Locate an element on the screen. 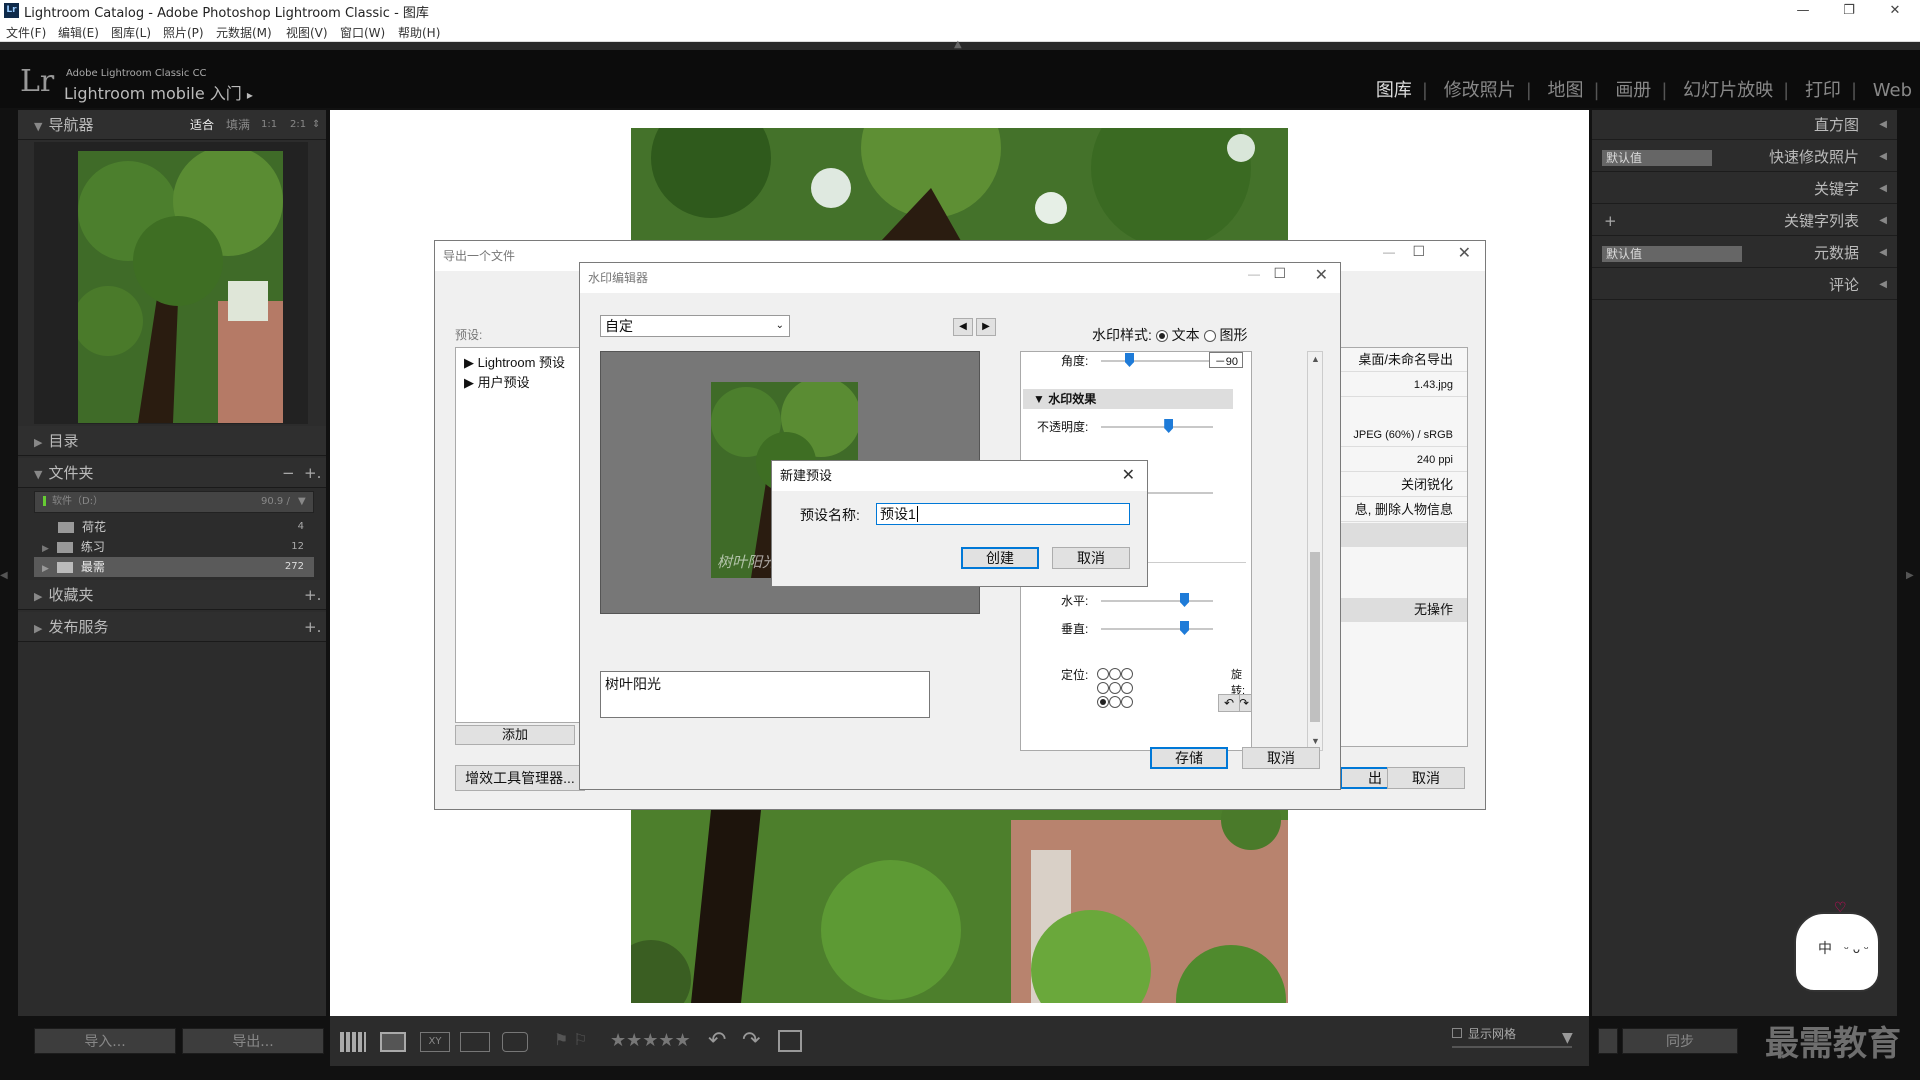 This screenshot has width=1920, height=1080. menu-metadata: 元数据(M) is located at coordinates (244, 32).